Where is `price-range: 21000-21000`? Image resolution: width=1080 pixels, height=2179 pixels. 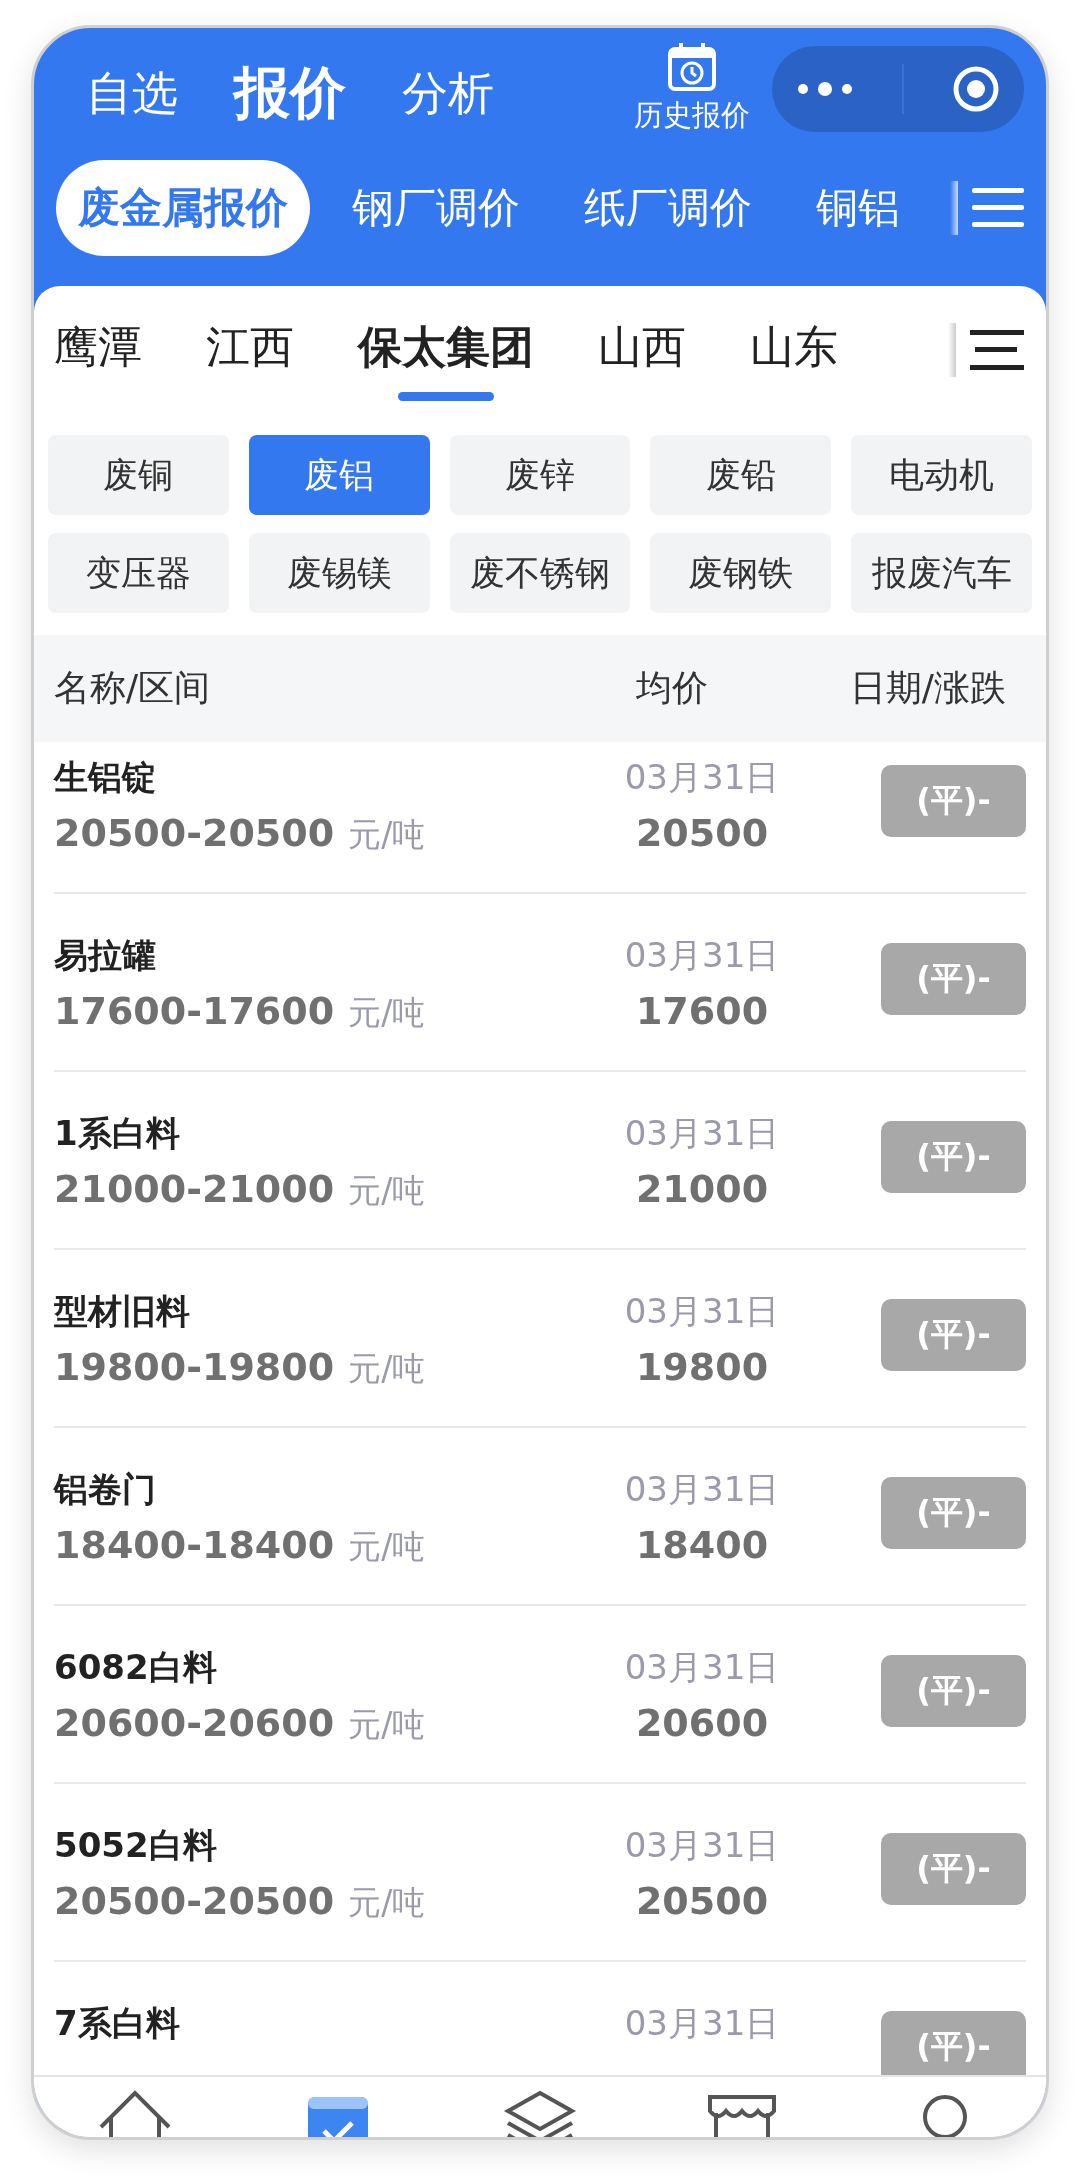 price-range: 21000-21000 is located at coordinates (194, 1189).